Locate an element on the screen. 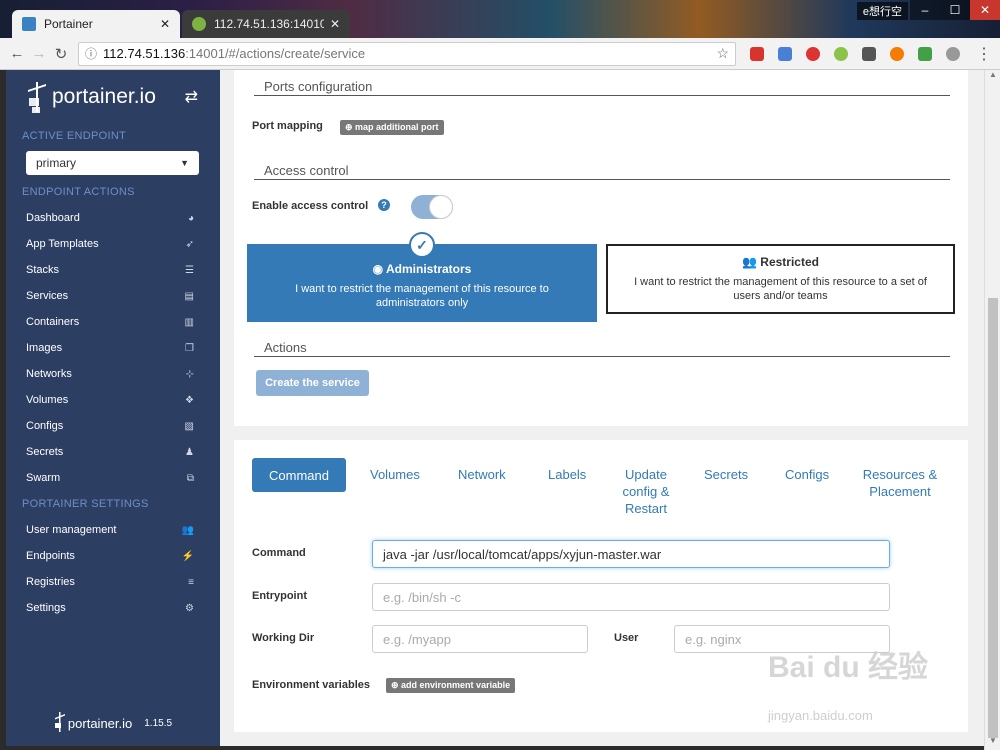 Image resolution: width=1000 pixels, height=750 pixels. sidebar-item-label: Containers is located at coordinates (53, 322).